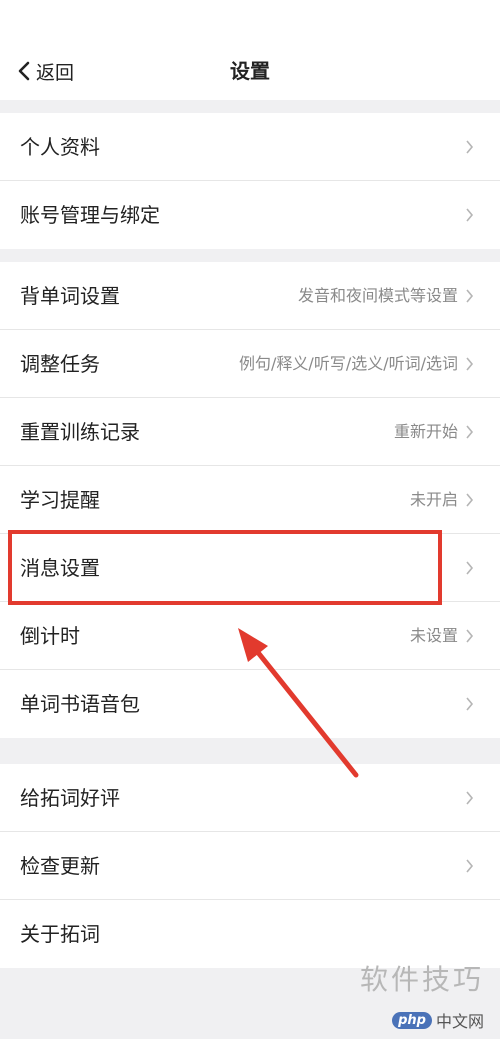  Describe the element at coordinates (425, 431) in the screenshot. I see `row-value: 重新开始` at that location.